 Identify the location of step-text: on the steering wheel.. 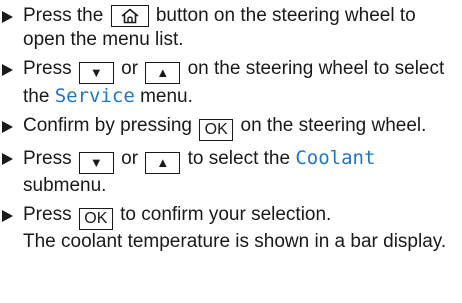
(333, 125).